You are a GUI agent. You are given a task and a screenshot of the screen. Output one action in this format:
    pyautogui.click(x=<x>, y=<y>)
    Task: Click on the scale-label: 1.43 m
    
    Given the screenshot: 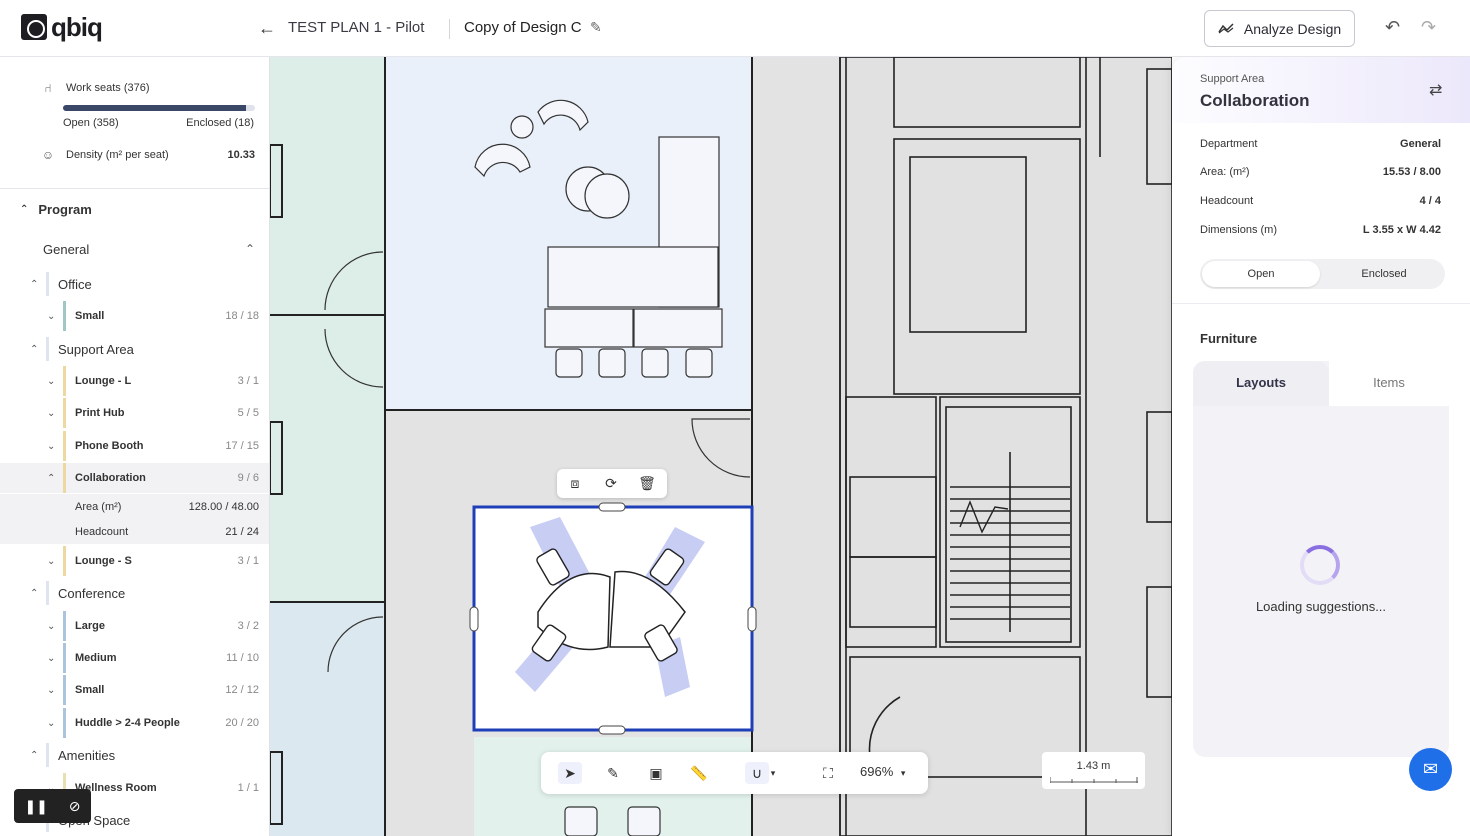 What is the action you would take?
    pyautogui.click(x=1093, y=766)
    